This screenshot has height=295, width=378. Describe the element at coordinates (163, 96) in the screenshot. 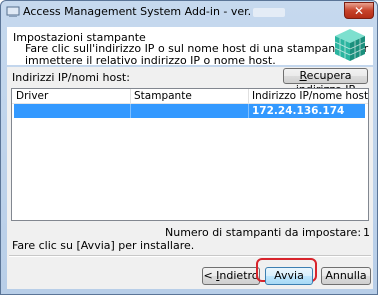

I see `column-stampante: Stampante` at that location.